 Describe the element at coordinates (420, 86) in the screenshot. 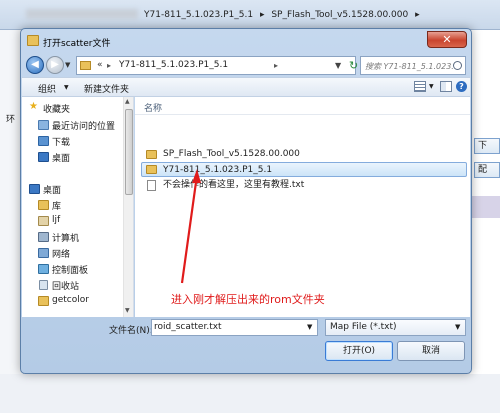

I see `view-options-icon` at that location.